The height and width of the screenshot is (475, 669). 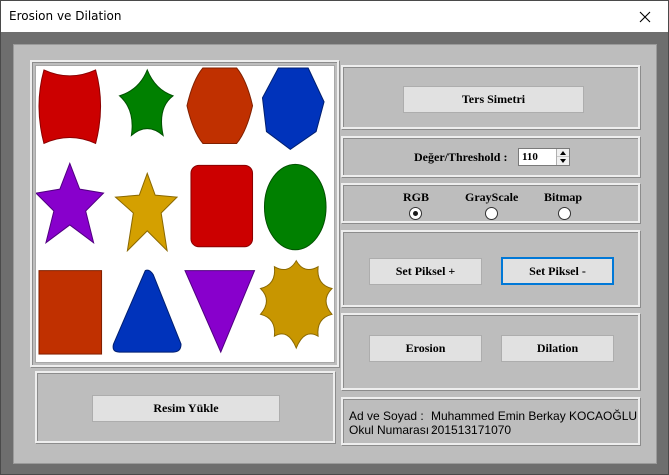 What do you see at coordinates (563, 197) in the screenshot?
I see `mode-label-bitmap: Bitmap` at bounding box center [563, 197].